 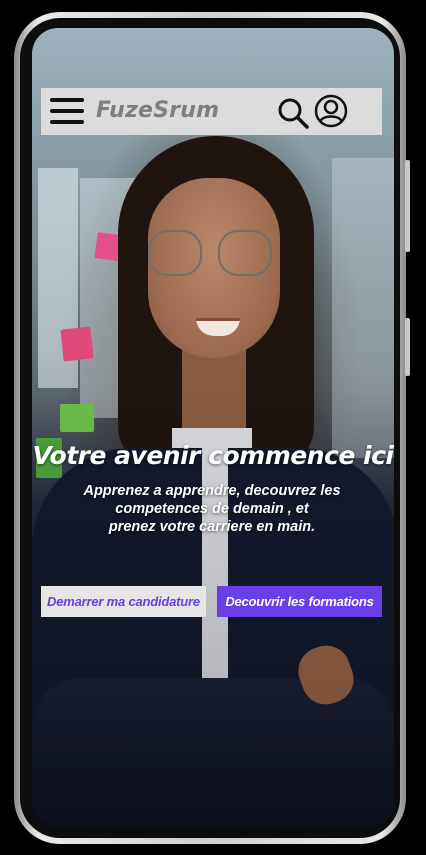 What do you see at coordinates (67, 111) in the screenshot?
I see `hamburger-menu-icon` at bounding box center [67, 111].